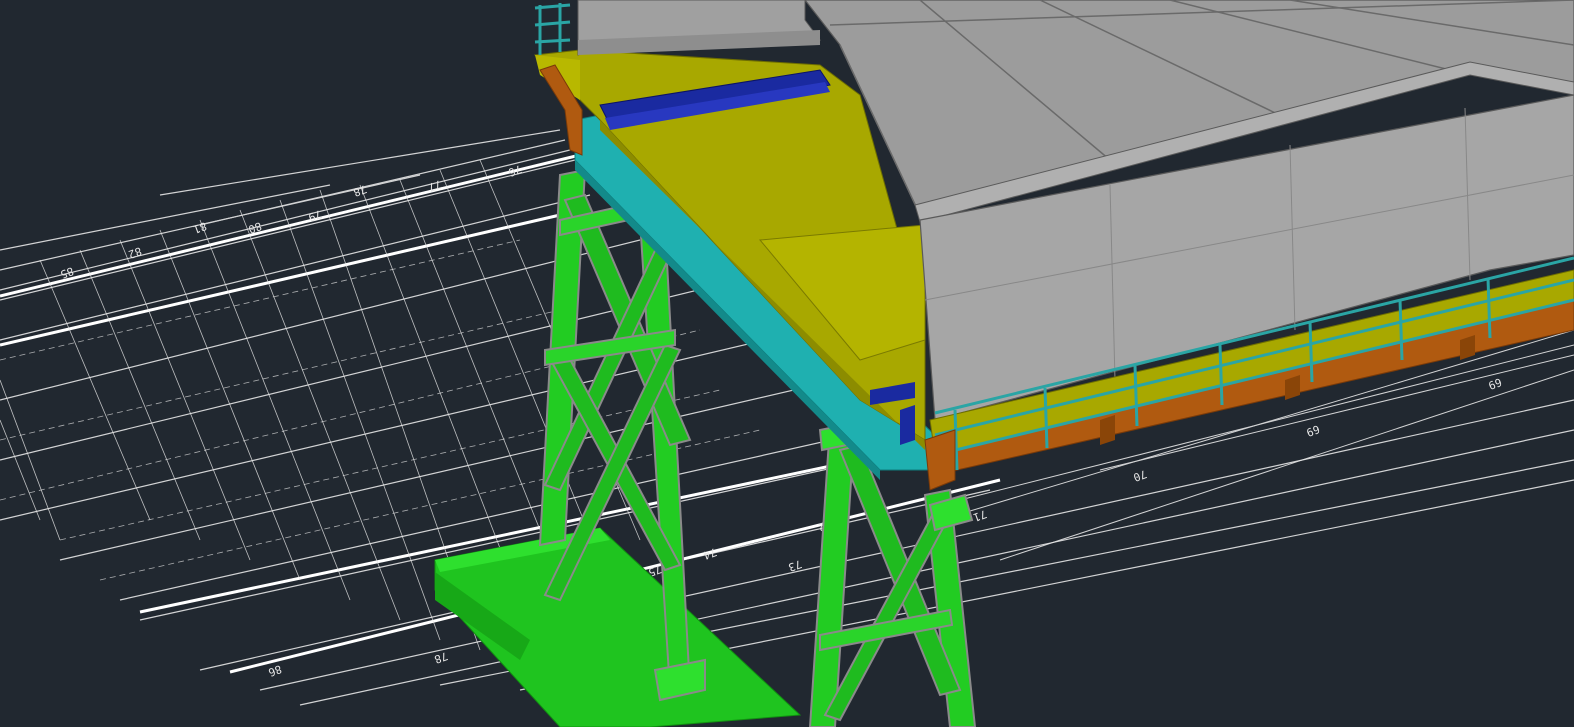  Describe the element at coordinates (699, 28) in the screenshot. I see `building-upper-wall` at that location.